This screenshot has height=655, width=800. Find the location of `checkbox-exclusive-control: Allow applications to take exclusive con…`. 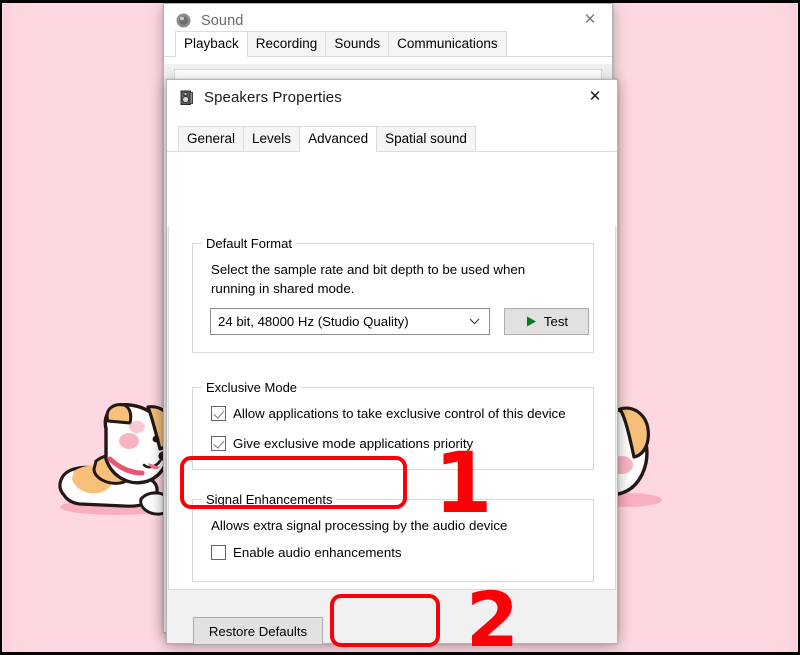

checkbox-exclusive-control: Allow applications to take exclusive con… is located at coordinates (388, 413).